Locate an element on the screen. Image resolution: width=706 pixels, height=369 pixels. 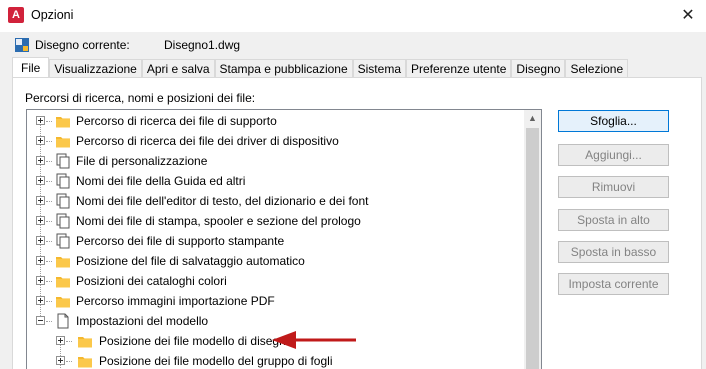
tree-item-label: Percorso dei file di supporto stampante is located at coordinates (180, 241).